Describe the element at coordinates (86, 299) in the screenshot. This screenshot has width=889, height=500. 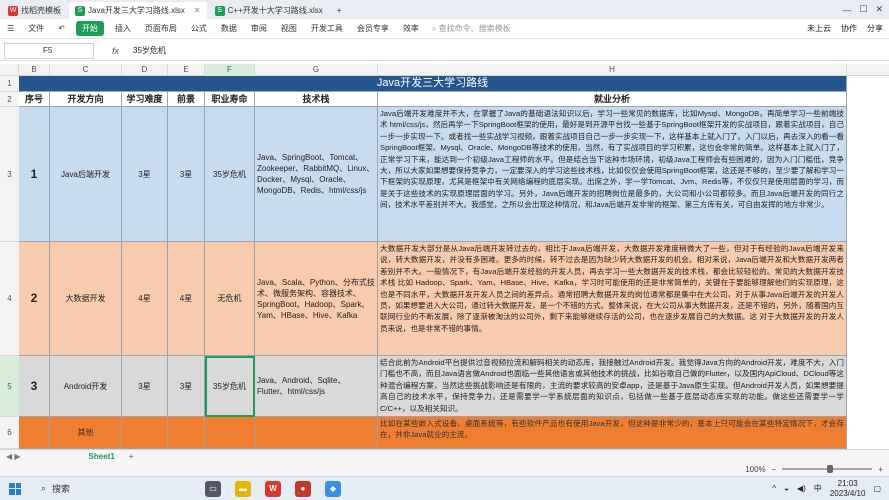
I see `row2-direction: 大数据开发` at that location.